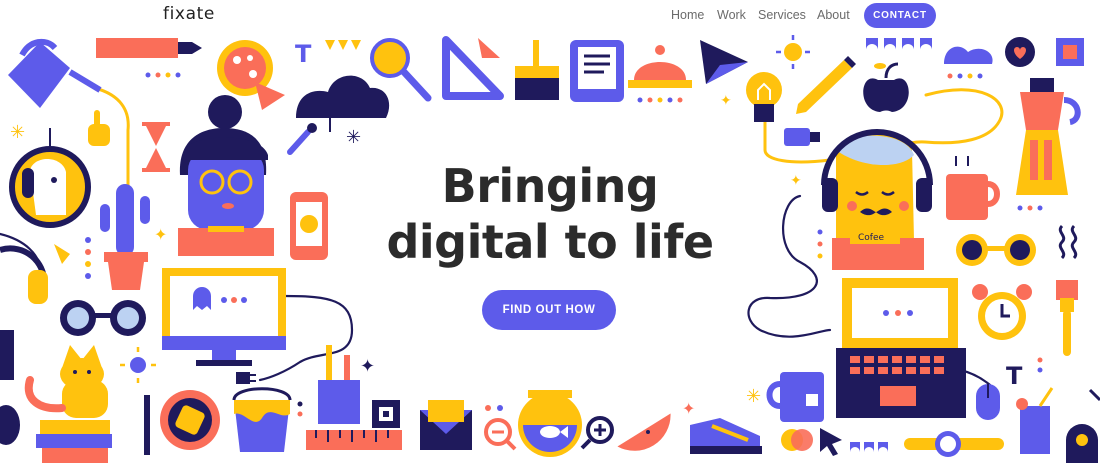  I want to click on glasses-icon, so click(103, 318).